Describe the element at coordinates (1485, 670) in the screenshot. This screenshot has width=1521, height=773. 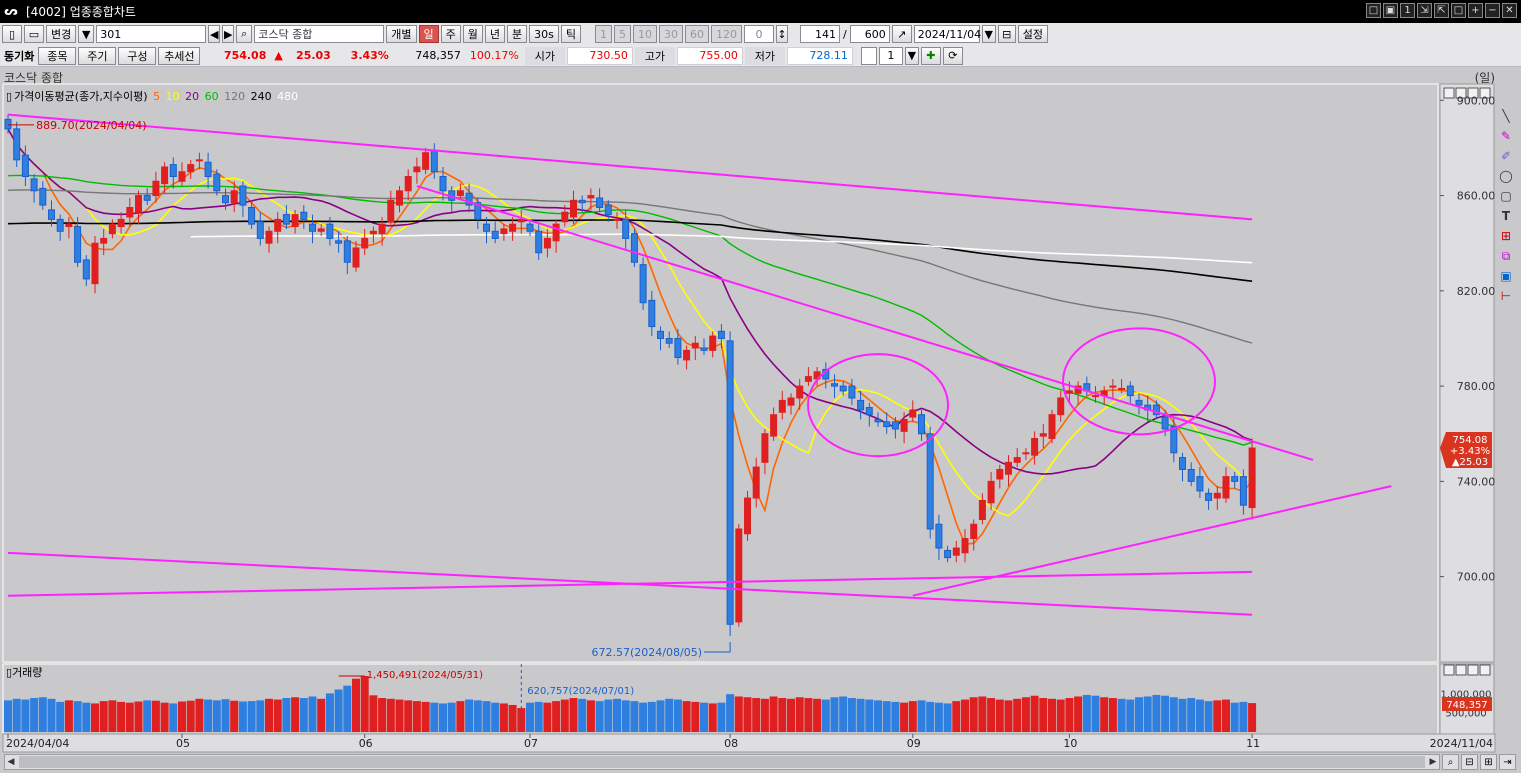
I see `volume-panel-control-icon` at that location.